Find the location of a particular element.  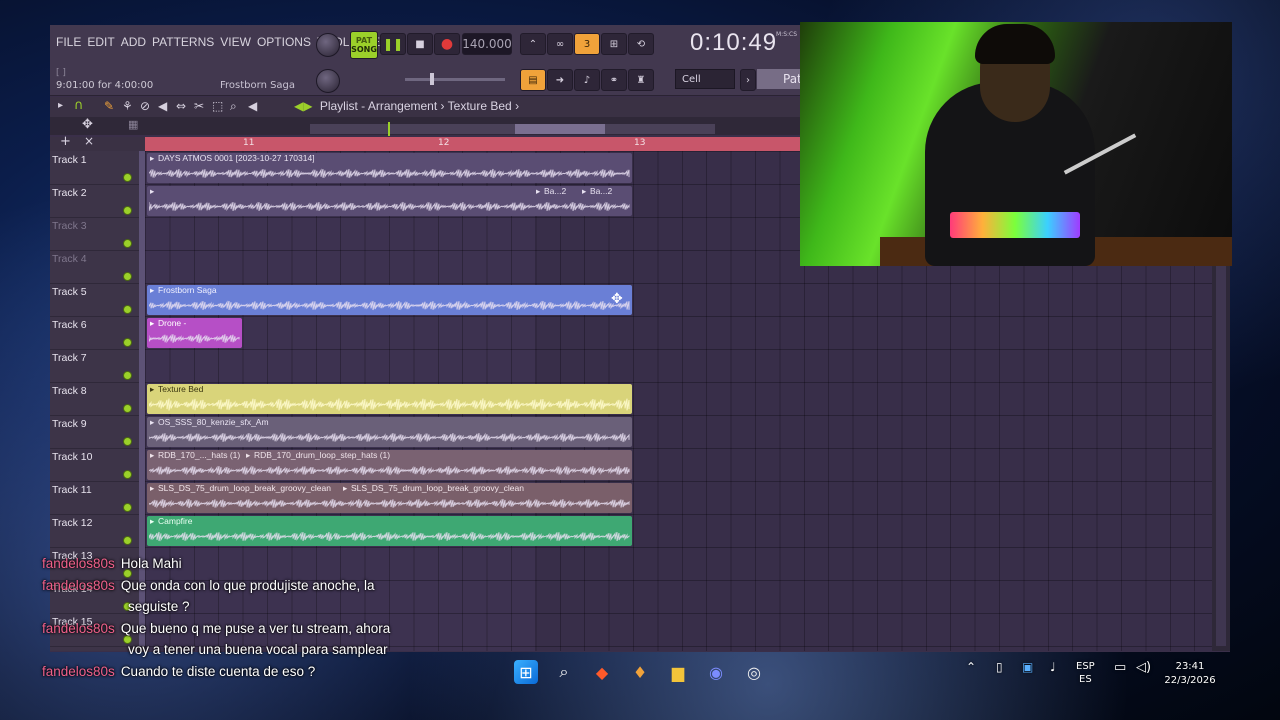

obs-icon: ◎ is located at coordinates (754, 672).